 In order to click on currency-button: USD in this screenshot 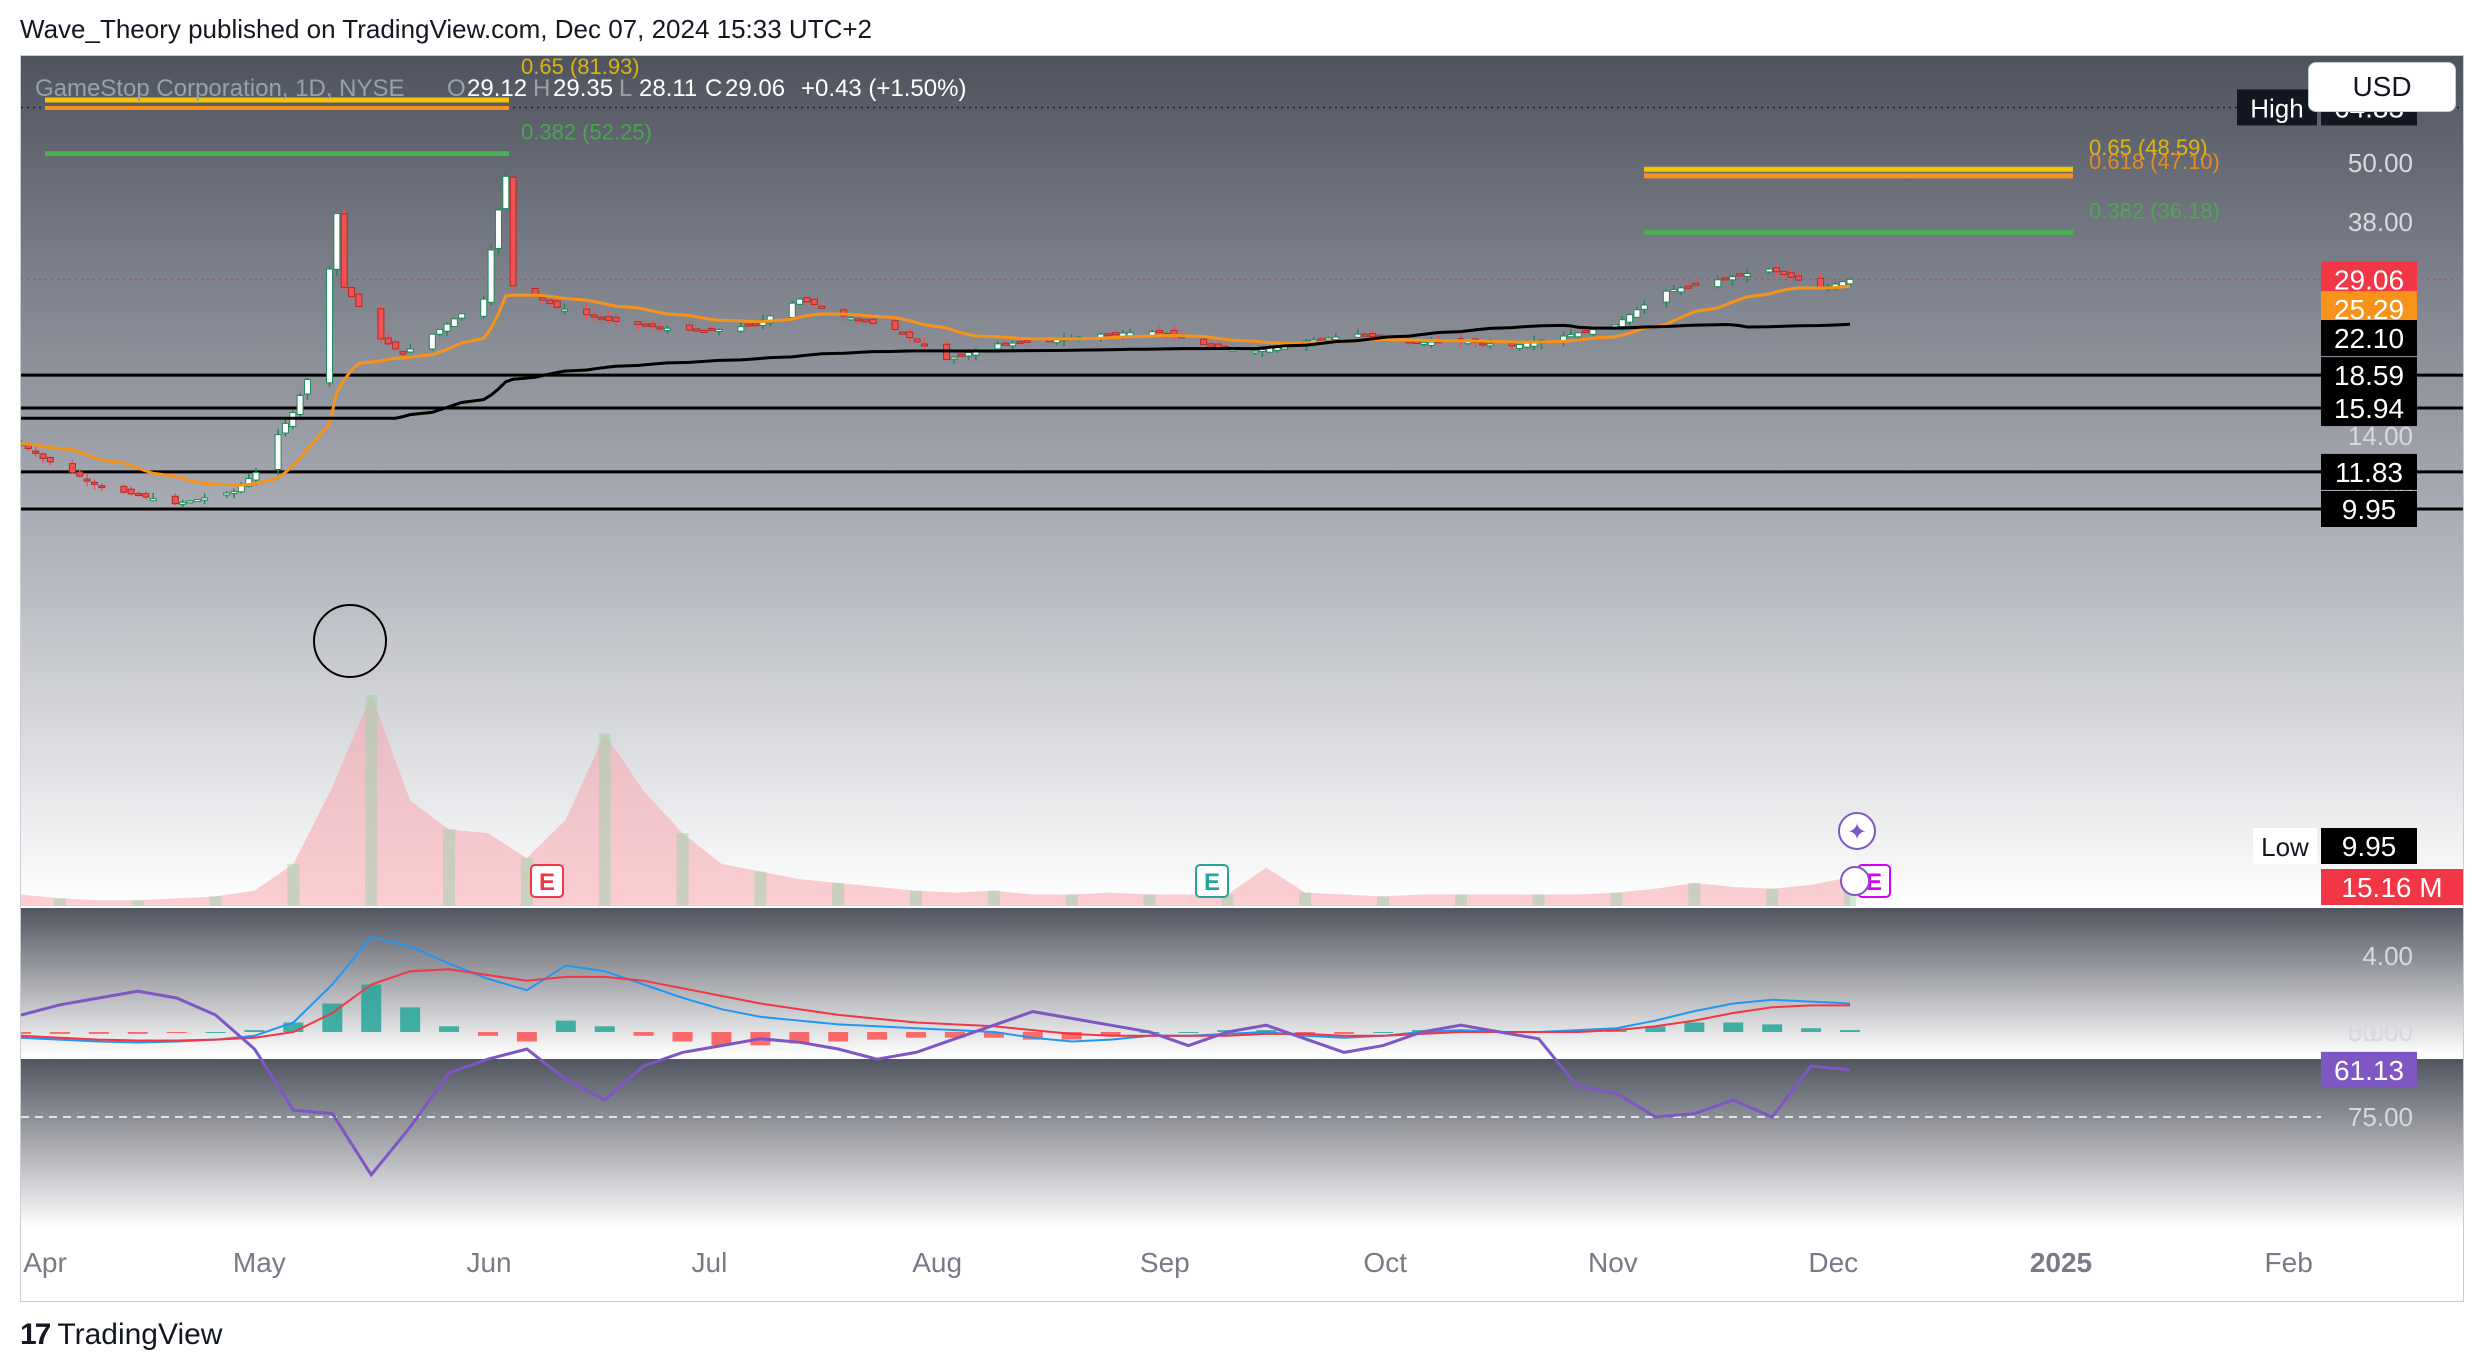, I will do `click(2382, 87)`.